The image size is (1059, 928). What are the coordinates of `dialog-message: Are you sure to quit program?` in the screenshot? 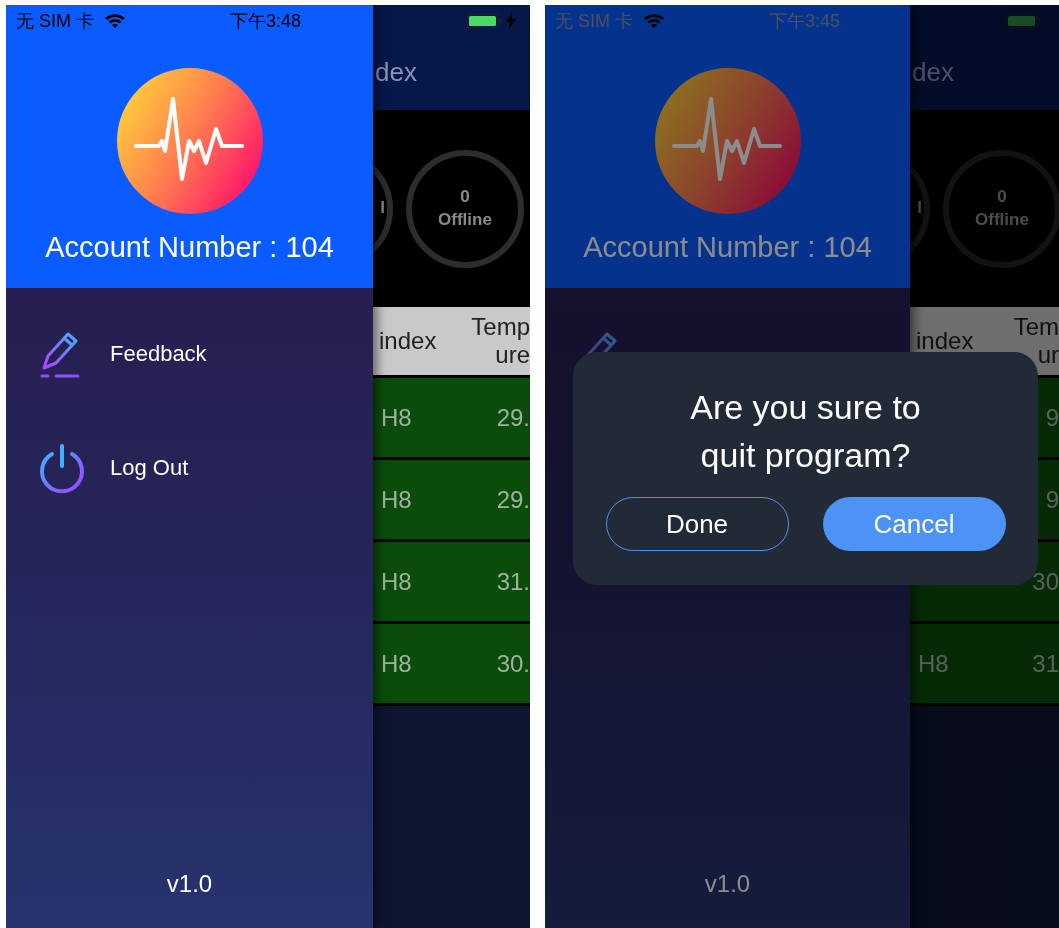 It's located at (805, 431).